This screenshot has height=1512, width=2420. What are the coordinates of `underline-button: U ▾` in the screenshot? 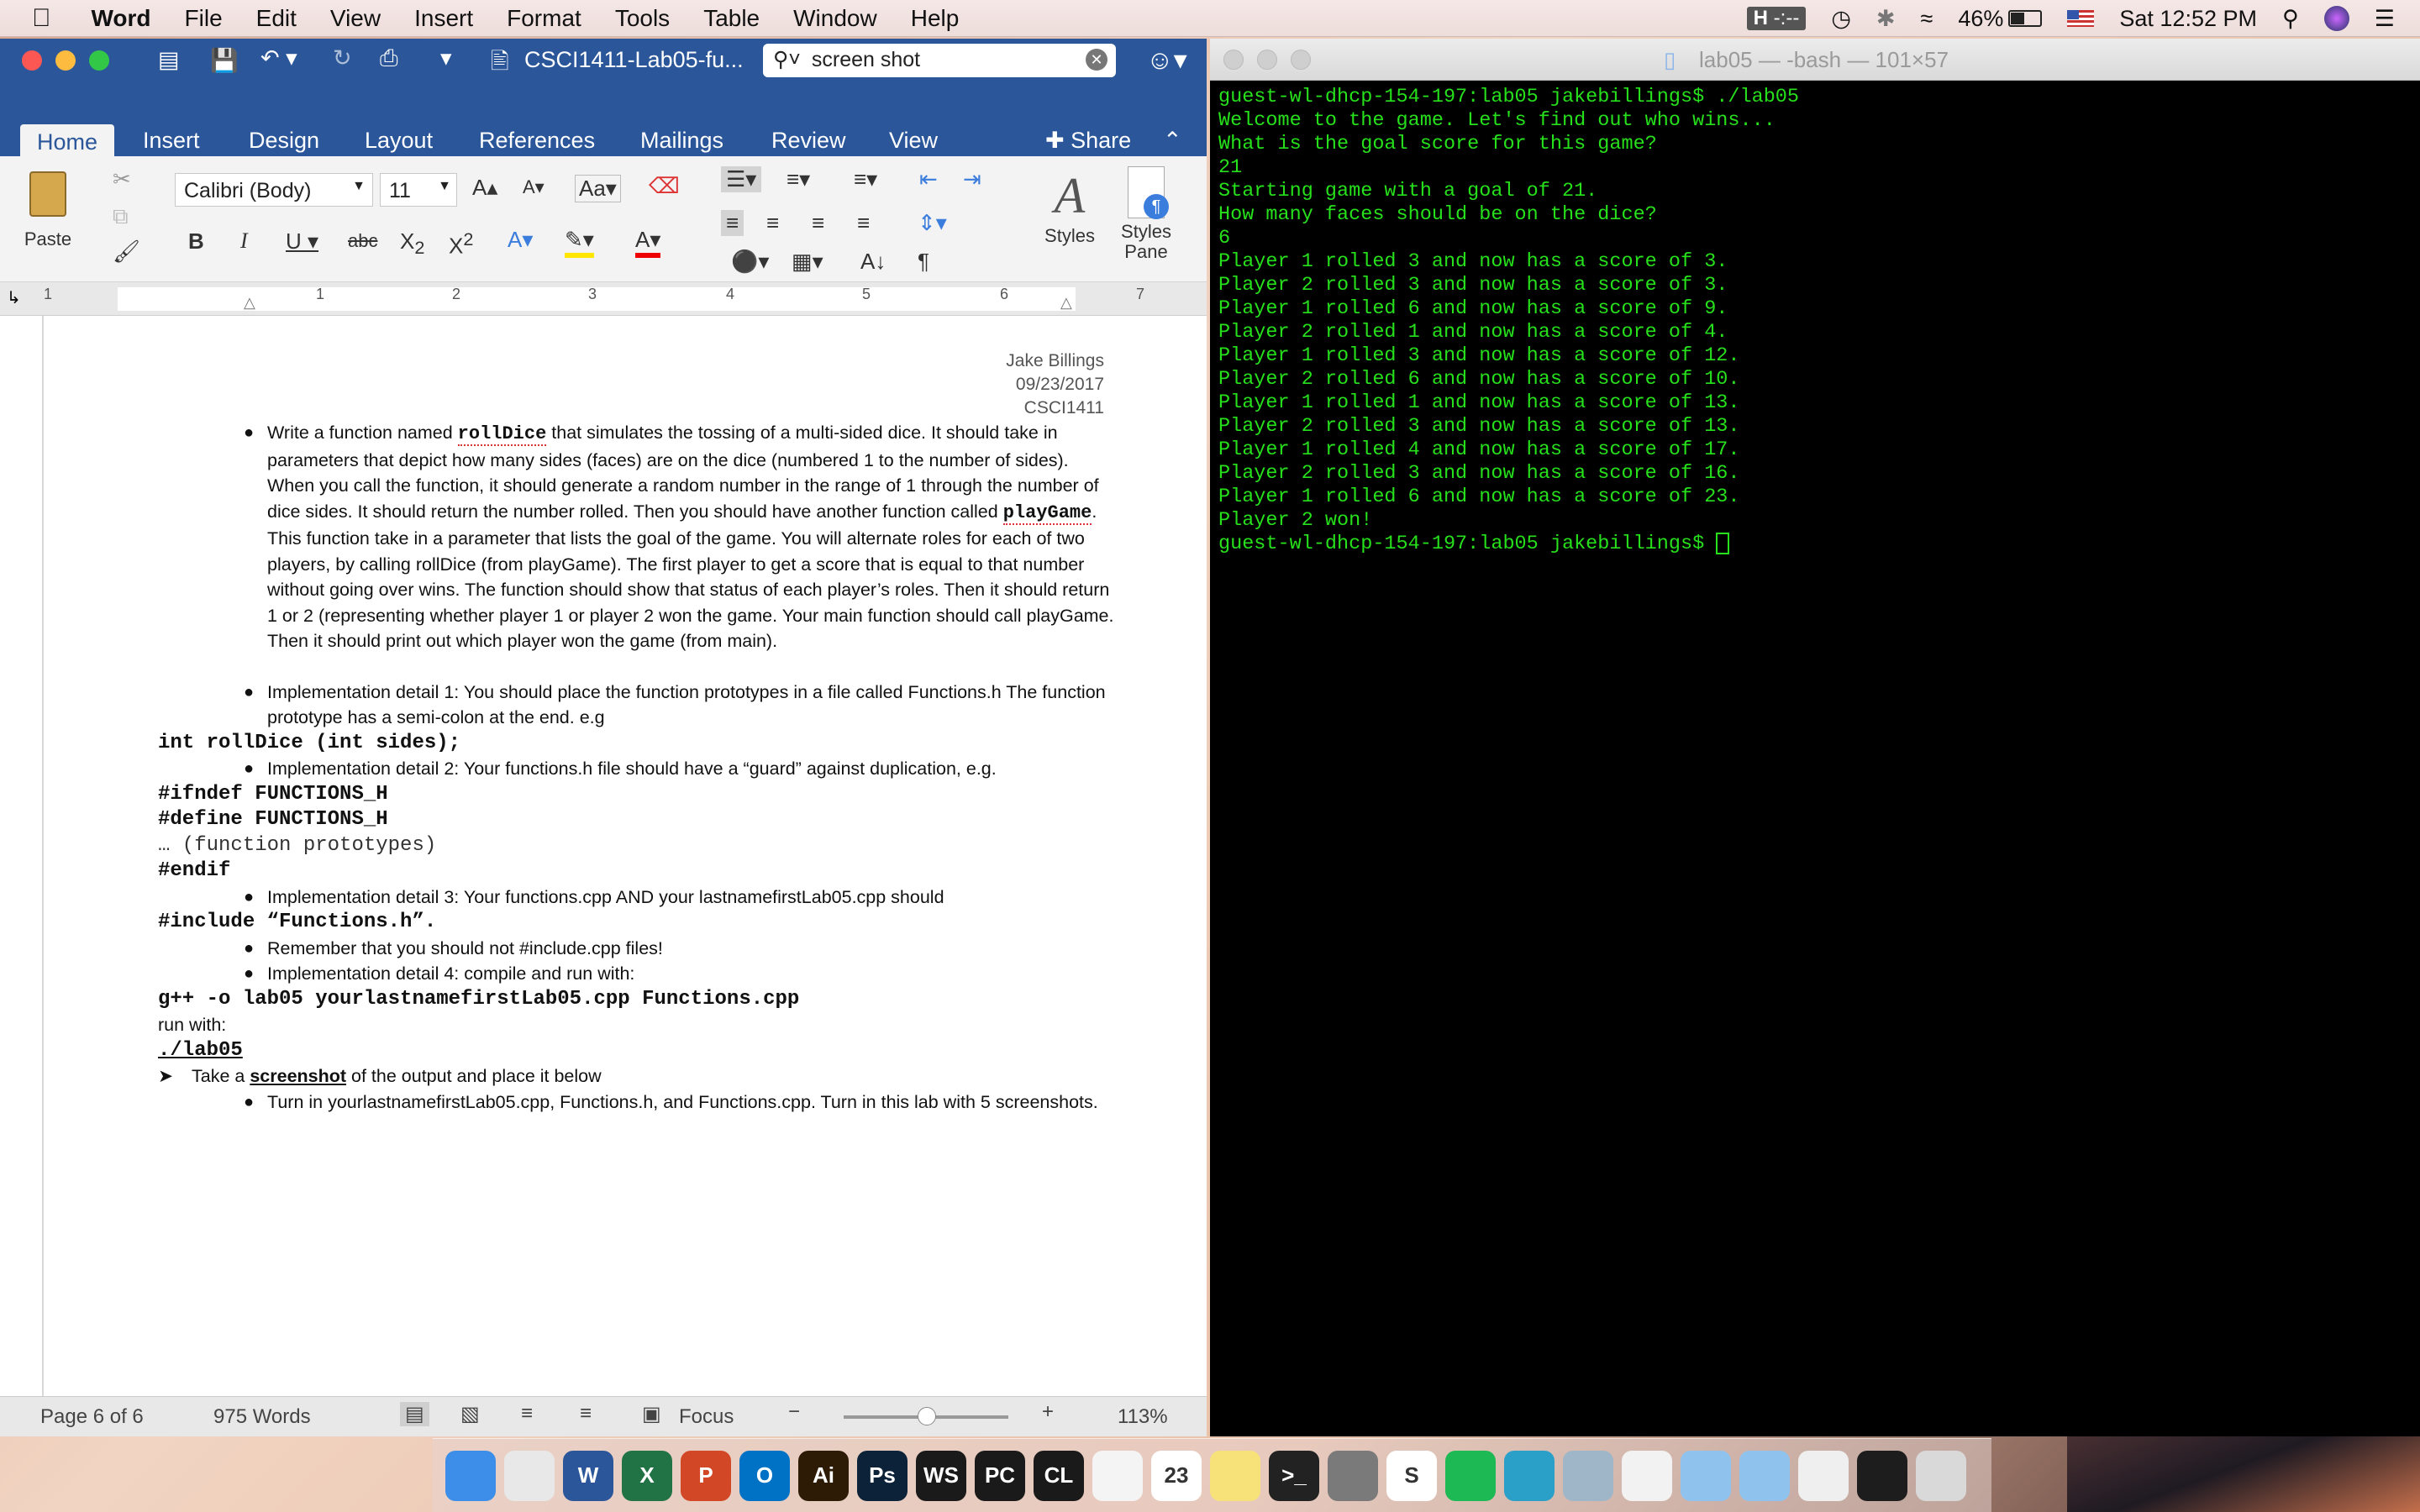 It's located at (302, 241).